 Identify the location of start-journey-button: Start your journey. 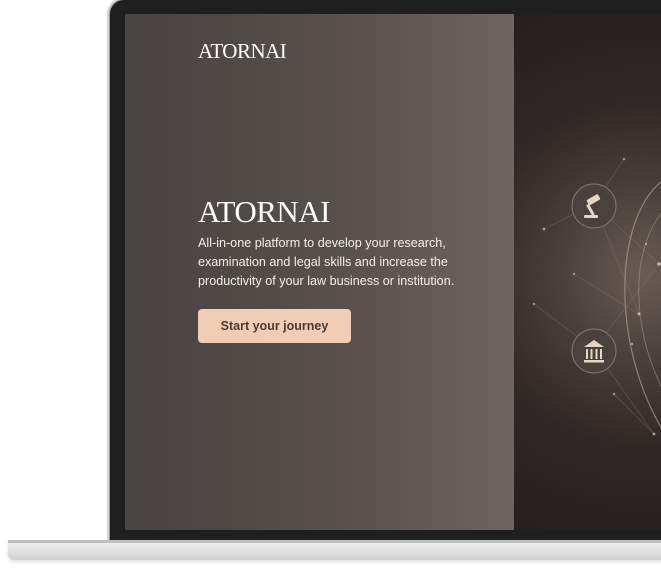
(274, 326).